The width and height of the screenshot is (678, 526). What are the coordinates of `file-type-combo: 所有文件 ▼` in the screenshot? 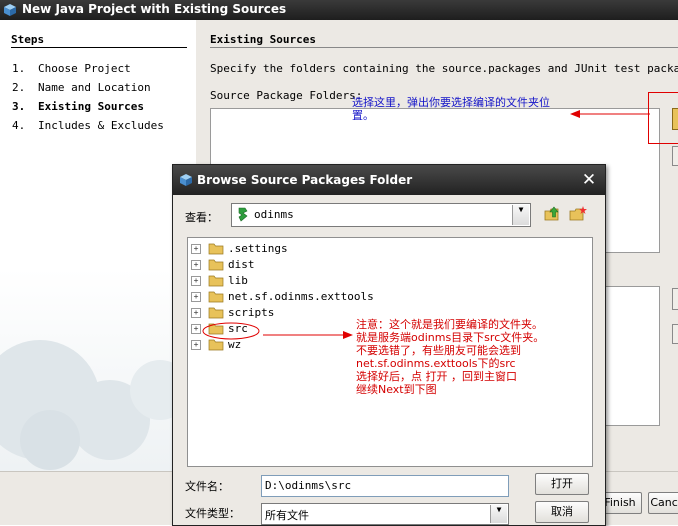 It's located at (385, 514).